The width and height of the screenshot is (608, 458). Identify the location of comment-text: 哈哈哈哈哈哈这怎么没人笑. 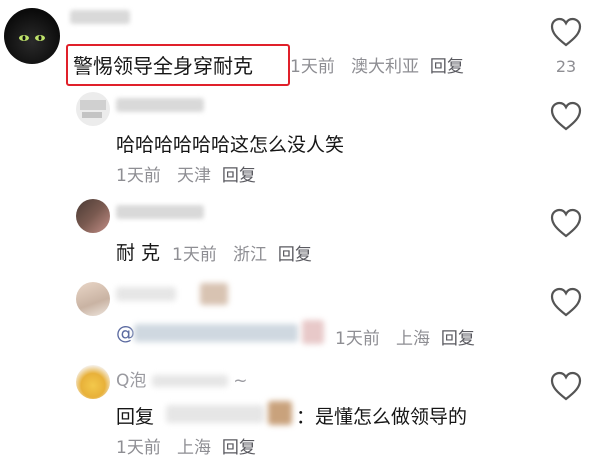
(230, 145).